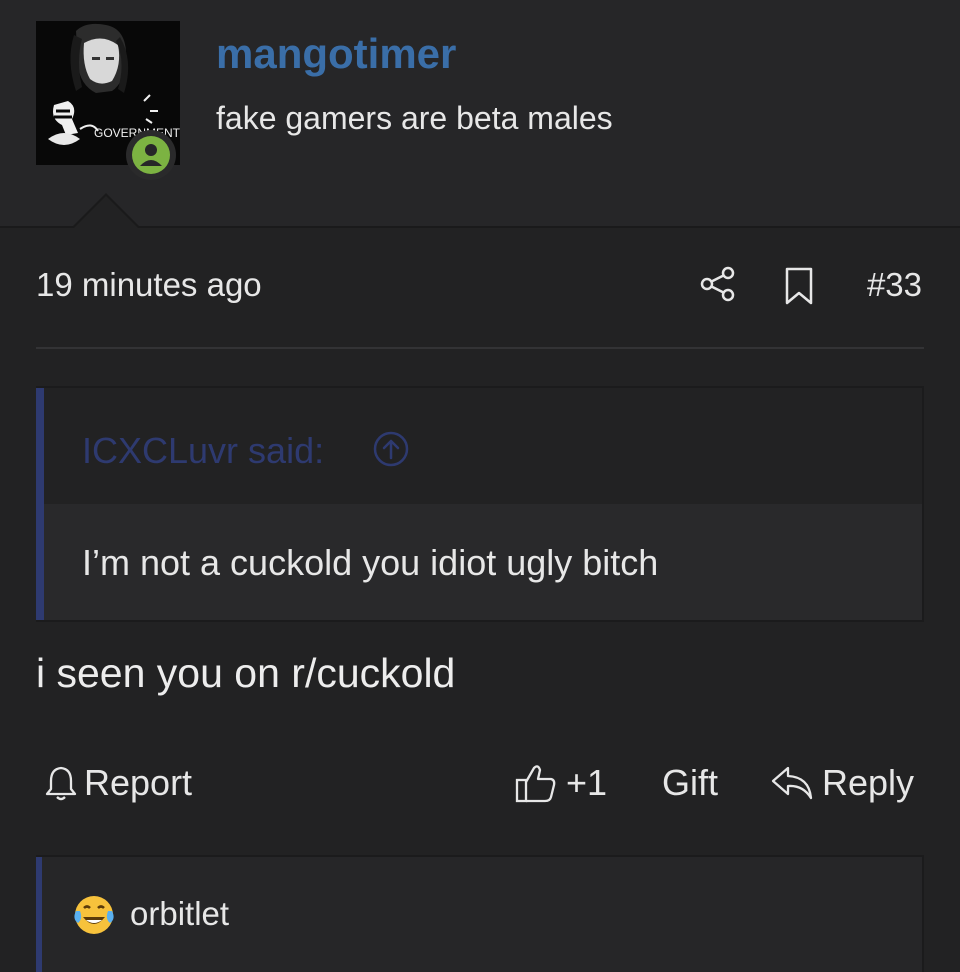 The image size is (960, 972). What do you see at coordinates (480, 783) in the screenshot?
I see `post-actions: Report +1 Gift Reply` at bounding box center [480, 783].